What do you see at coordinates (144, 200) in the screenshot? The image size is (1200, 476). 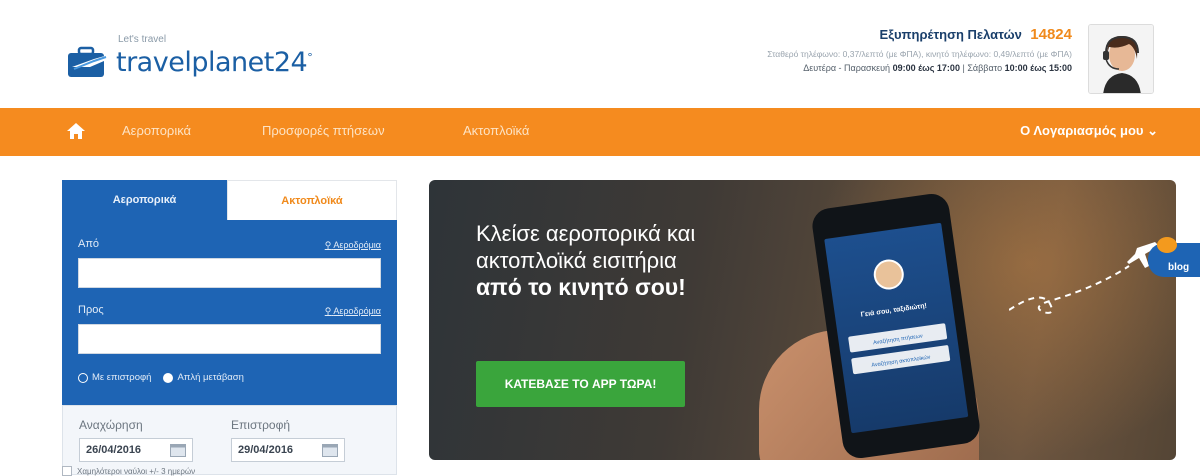 I see `tab-flights: Αεροπορικά` at bounding box center [144, 200].